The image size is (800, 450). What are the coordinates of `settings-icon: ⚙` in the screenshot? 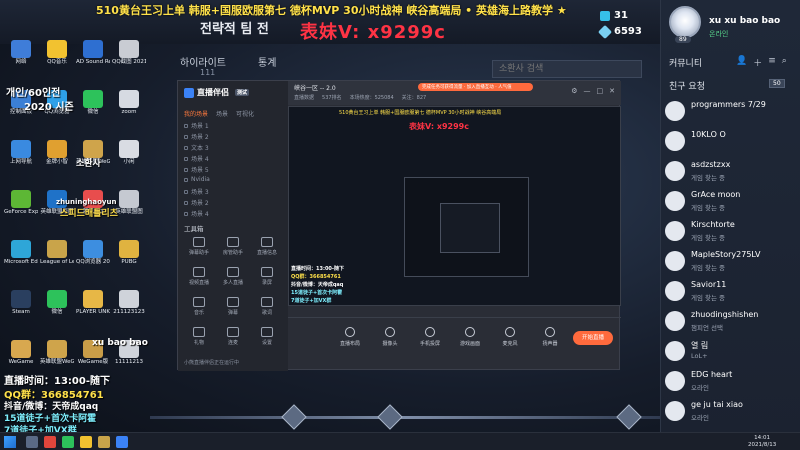 It's located at (574, 91).